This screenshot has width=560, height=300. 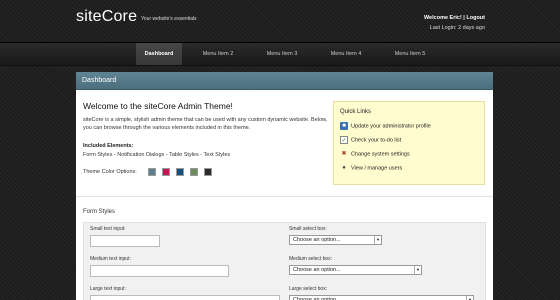 I want to click on theme-color-label: Theme Color Options:, so click(x=110, y=172).